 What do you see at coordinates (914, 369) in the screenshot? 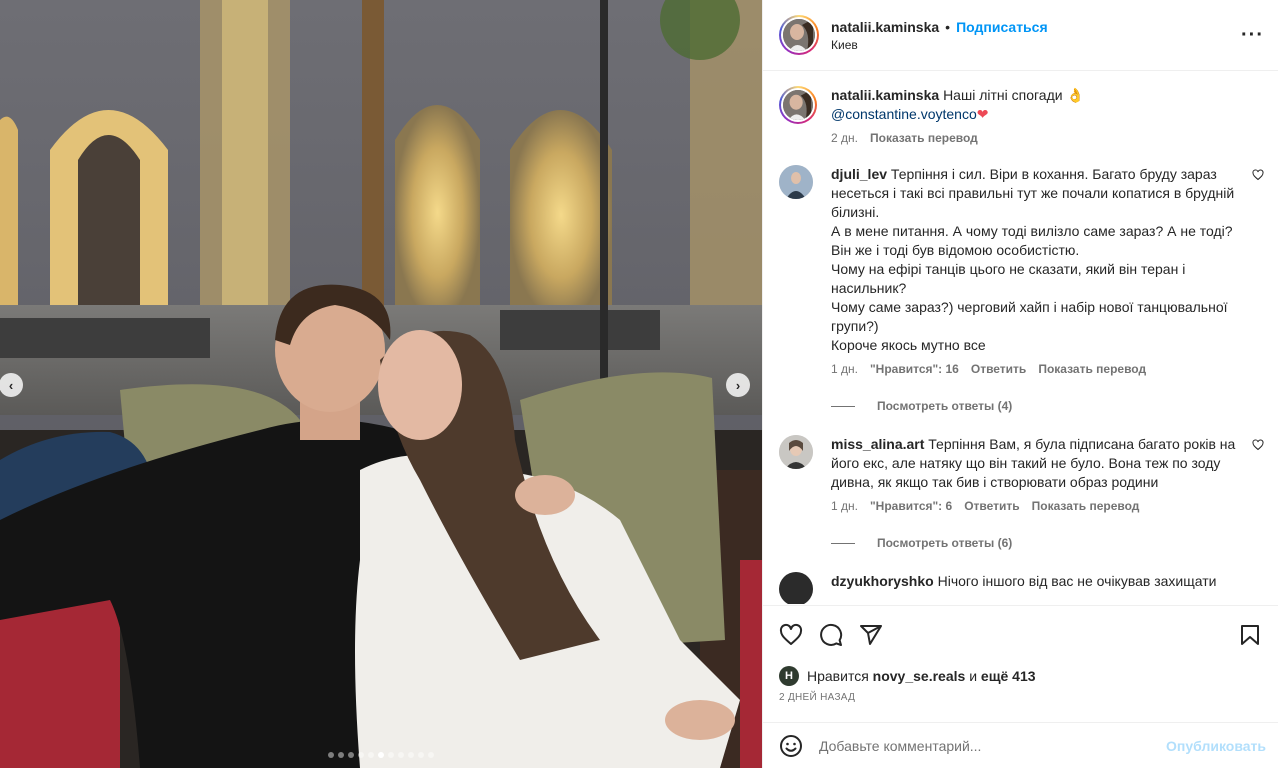
I see `comment-like-count: "Нравится": 16` at bounding box center [914, 369].